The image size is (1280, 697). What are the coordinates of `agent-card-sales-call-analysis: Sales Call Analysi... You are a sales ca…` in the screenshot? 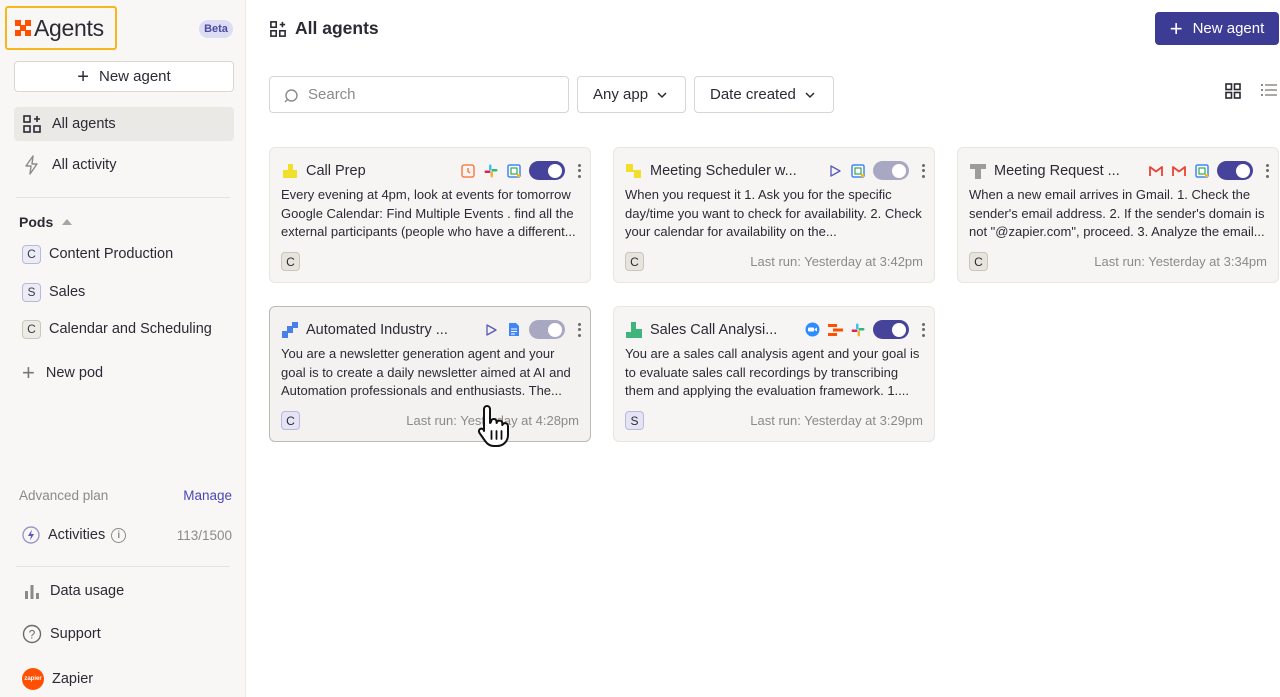 It's located at (774, 374).